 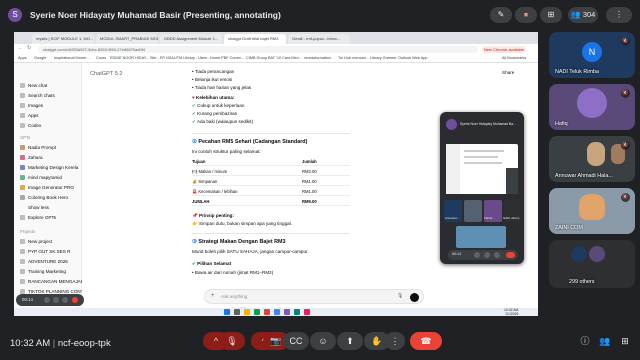 What do you see at coordinates (271, 161) in the screenshot?
I see `table-header: Tujuan Jumlah` at bounding box center [271, 161].